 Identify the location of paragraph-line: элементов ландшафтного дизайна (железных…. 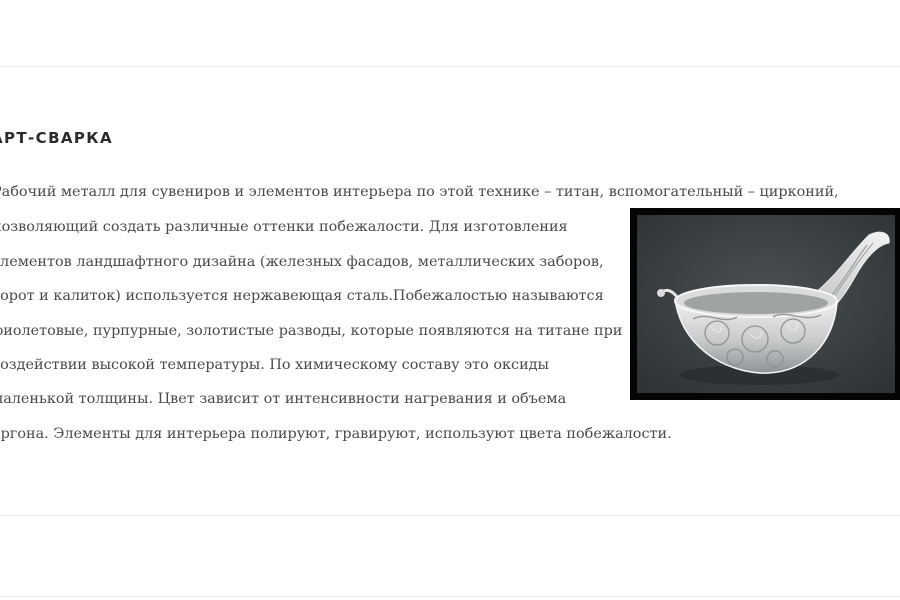
(302, 262).